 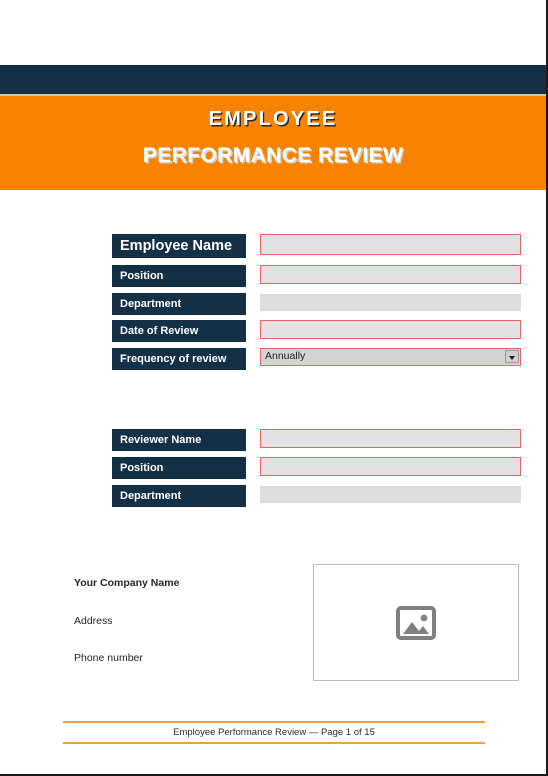 What do you see at coordinates (273, 143) in the screenshot?
I see `title-banner: EMPLOYEE PERFORMANCE REVIEW` at bounding box center [273, 143].